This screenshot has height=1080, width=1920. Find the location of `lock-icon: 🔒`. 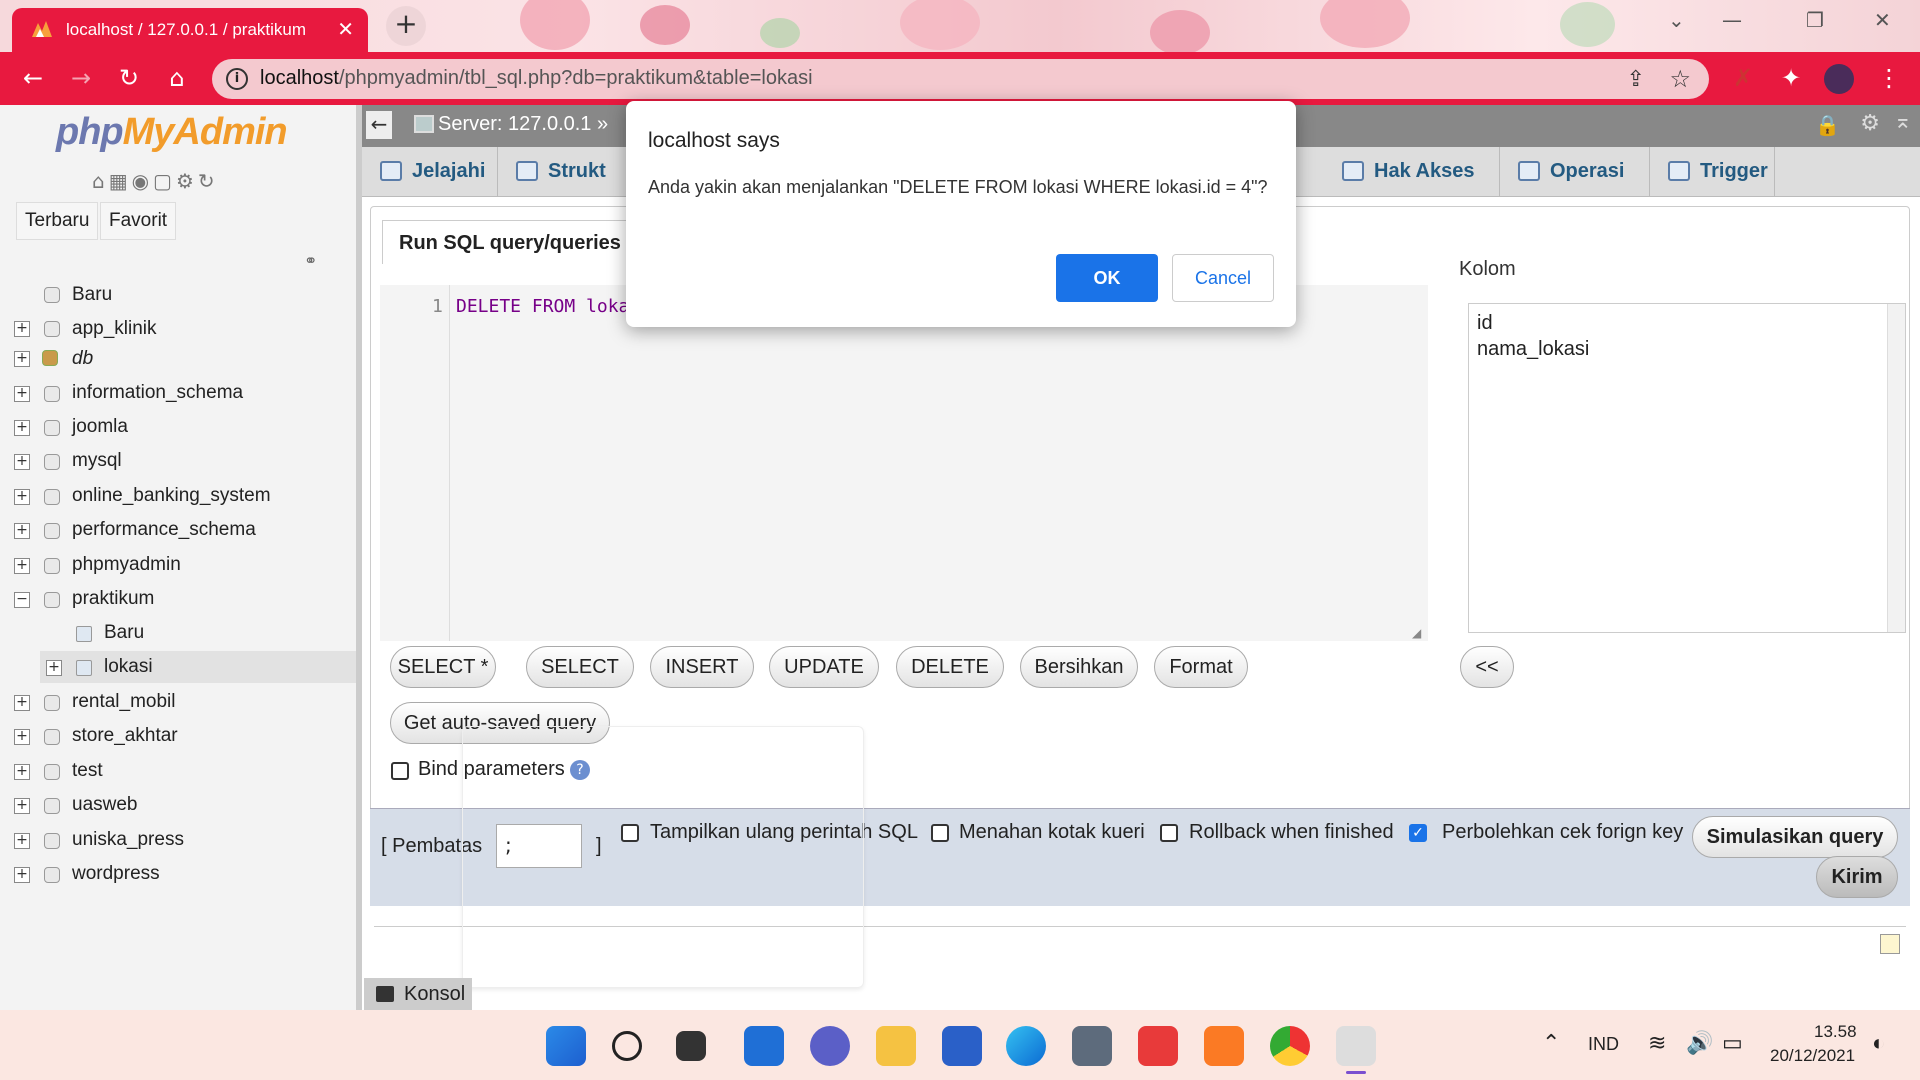

lock-icon: 🔒 is located at coordinates (1827, 125).